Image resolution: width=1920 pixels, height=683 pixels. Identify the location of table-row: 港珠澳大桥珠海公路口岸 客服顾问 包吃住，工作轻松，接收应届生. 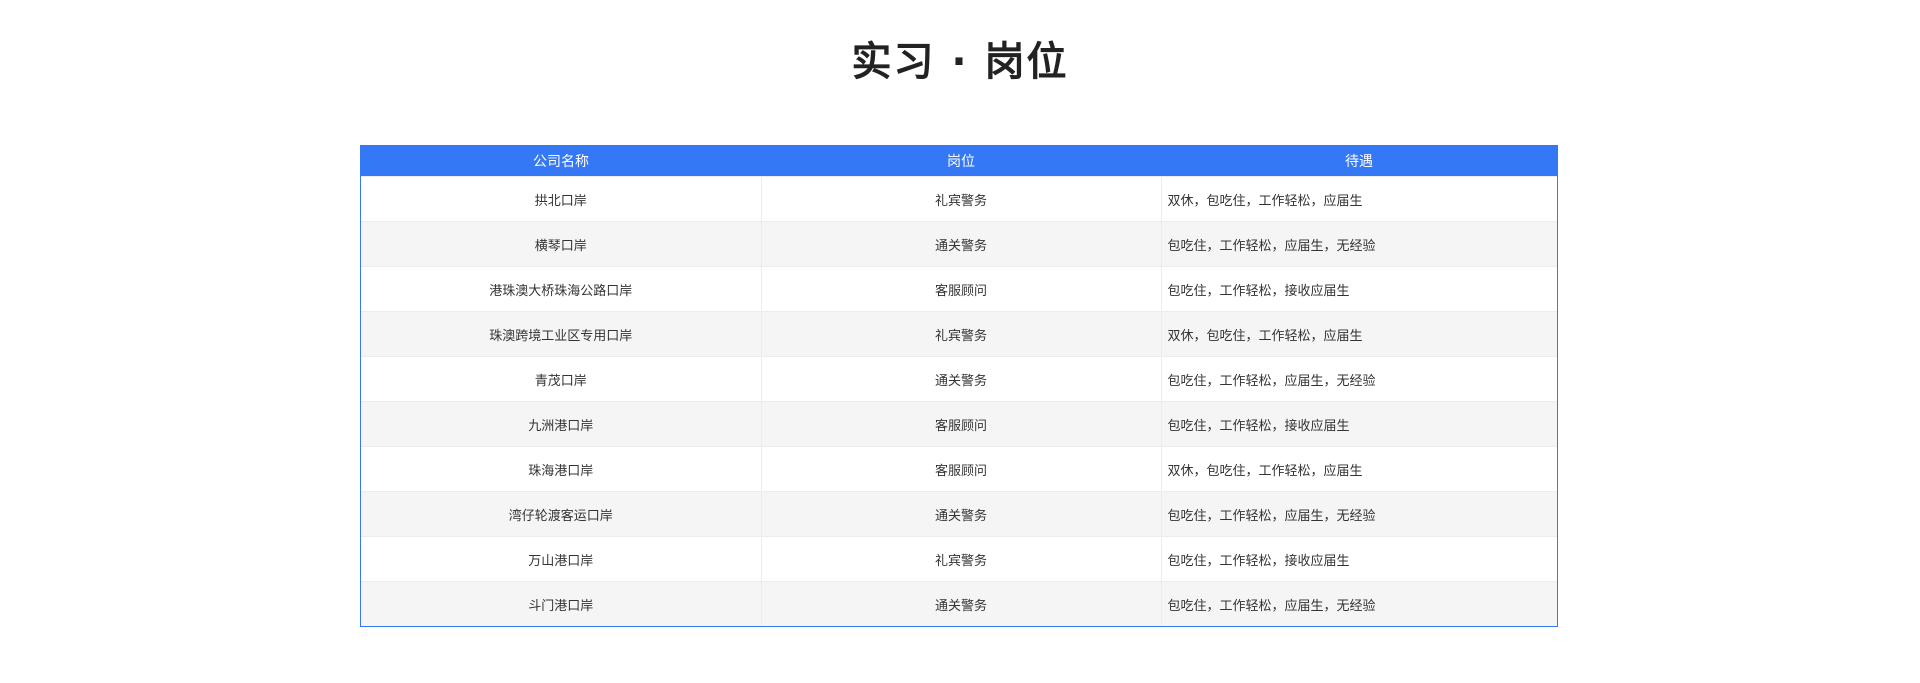
(959, 289).